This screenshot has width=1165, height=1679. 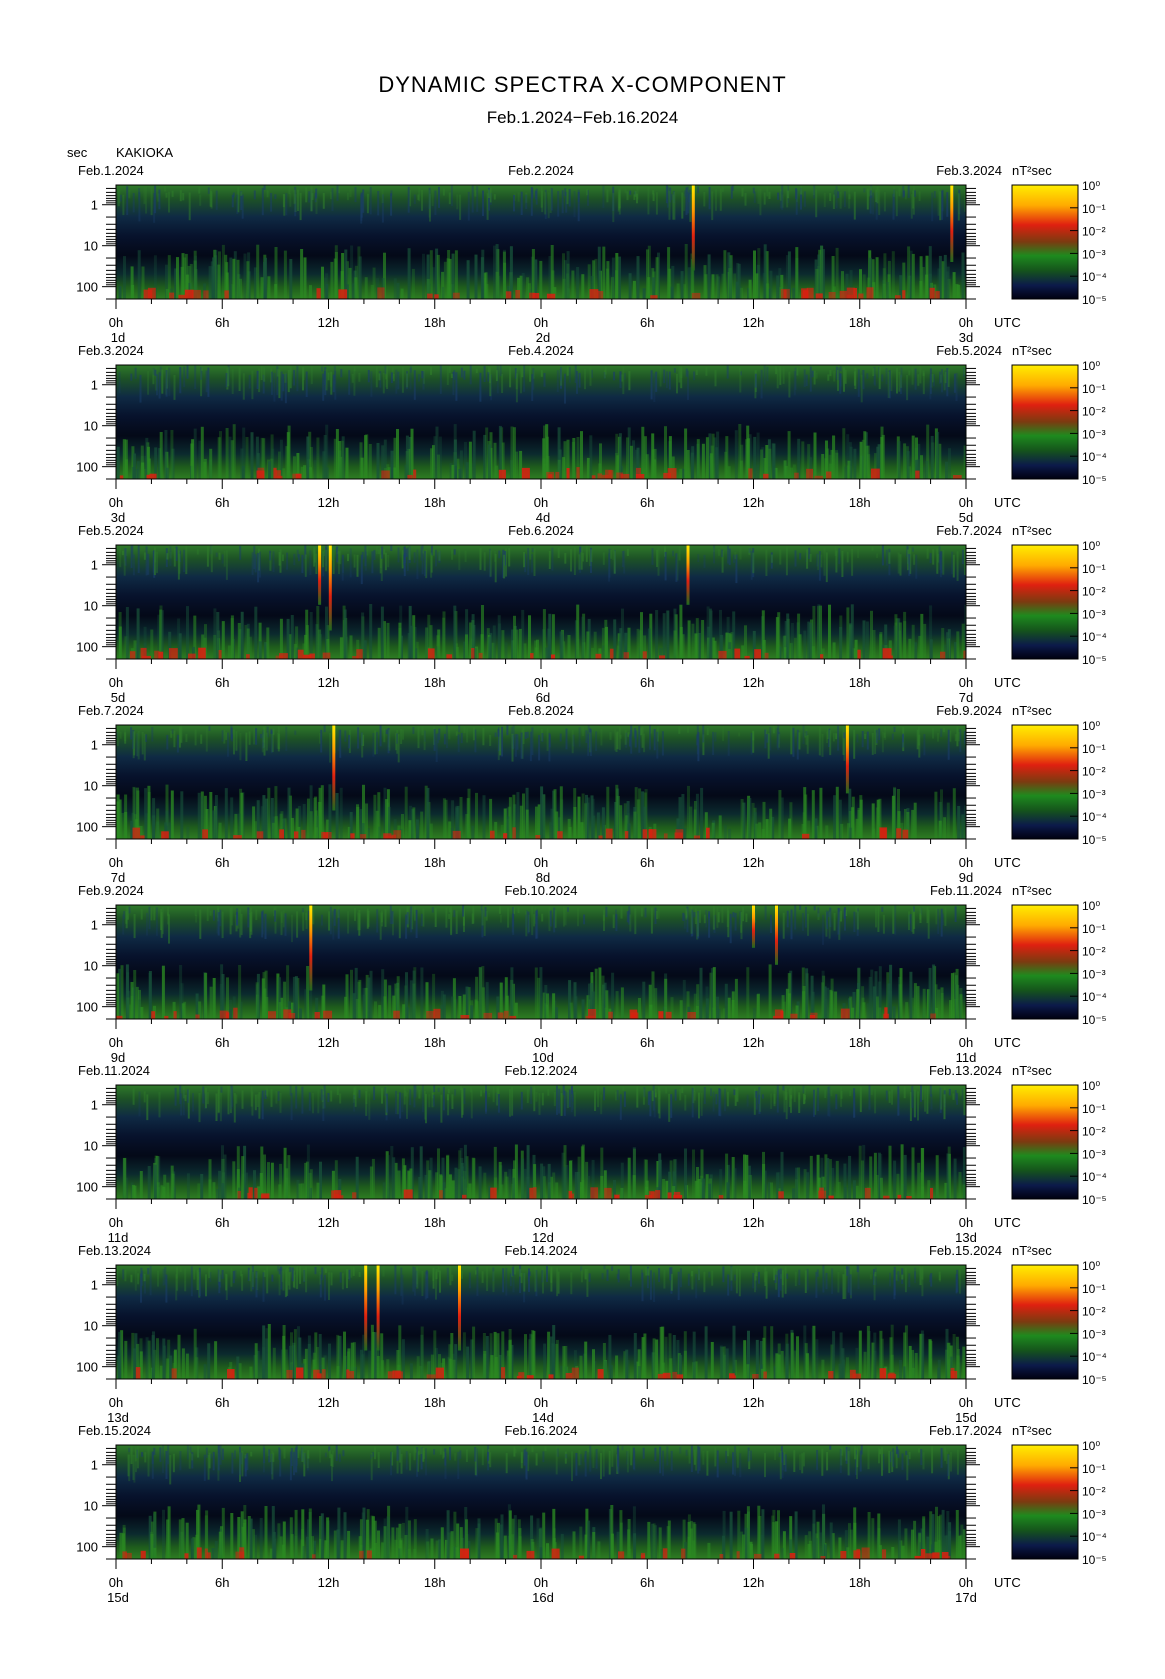 What do you see at coordinates (966, 890) in the screenshot?
I see `panel-date-right: Feb.11.2024` at bounding box center [966, 890].